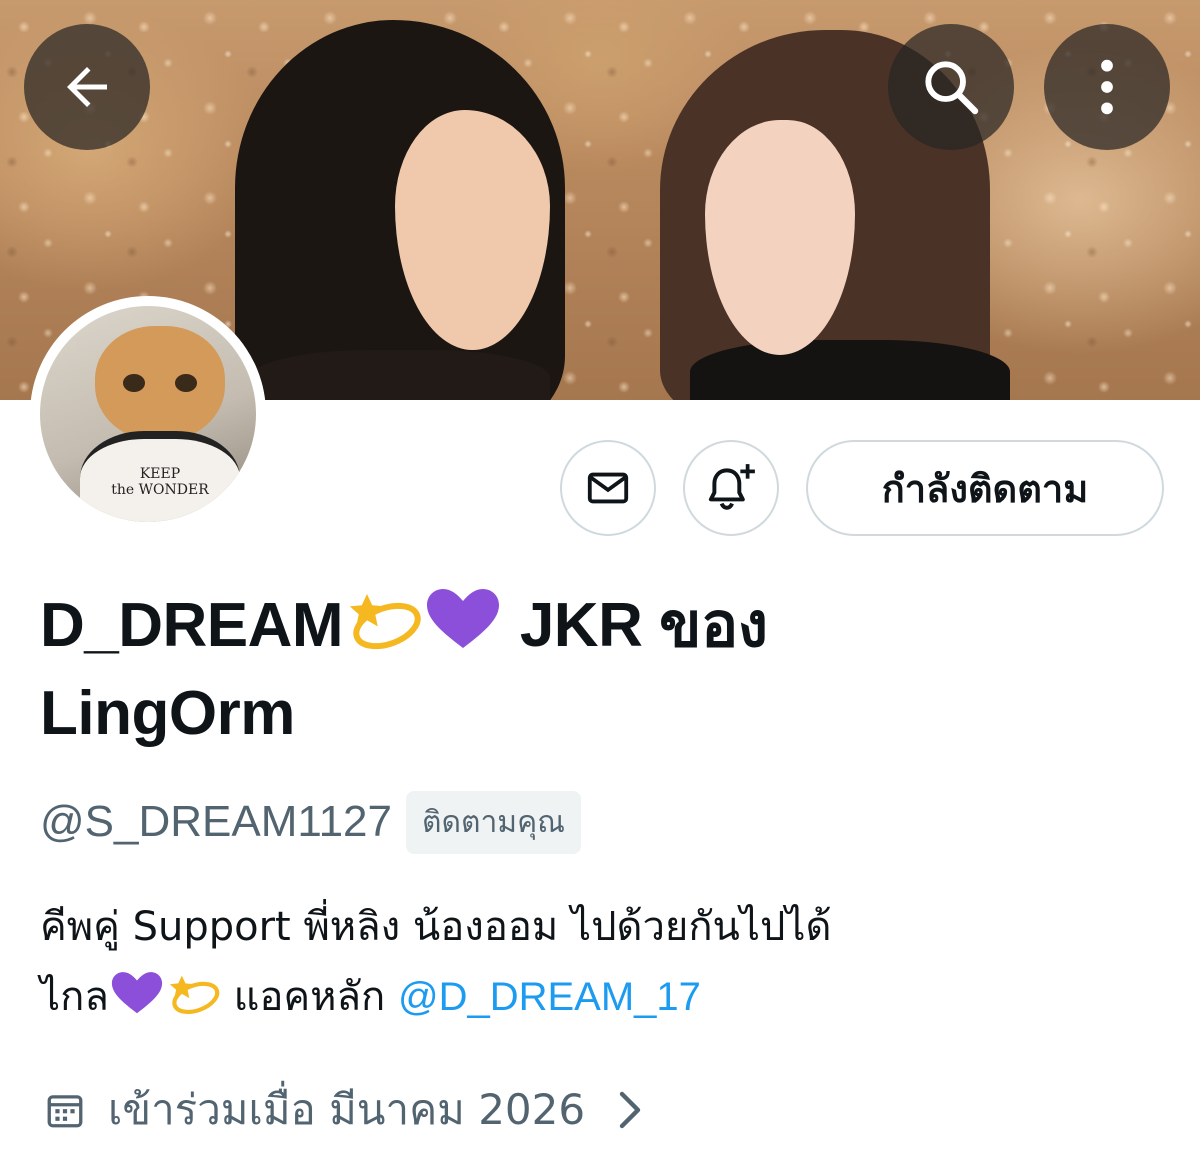 The image size is (1200, 1169). Describe the element at coordinates (167, 713) in the screenshot. I see `display-name-part3: LingOrm` at that location.